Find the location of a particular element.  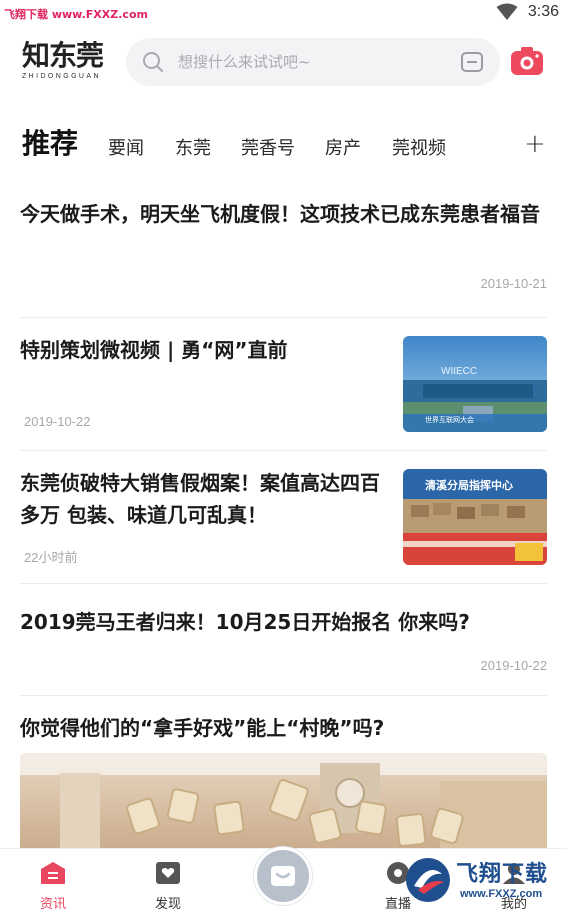

news-date: 2019-10-21 is located at coordinates (514, 283).